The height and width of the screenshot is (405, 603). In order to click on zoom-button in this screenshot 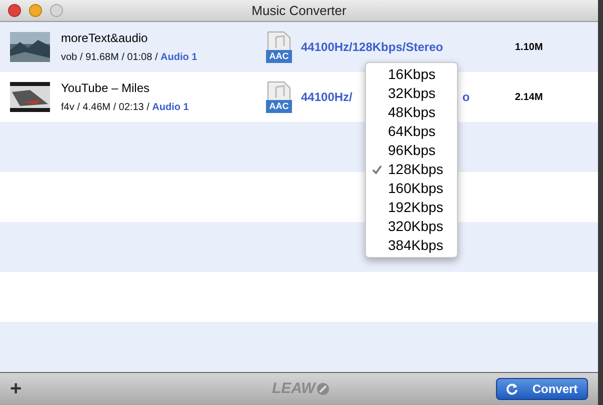, I will do `click(56, 10)`.